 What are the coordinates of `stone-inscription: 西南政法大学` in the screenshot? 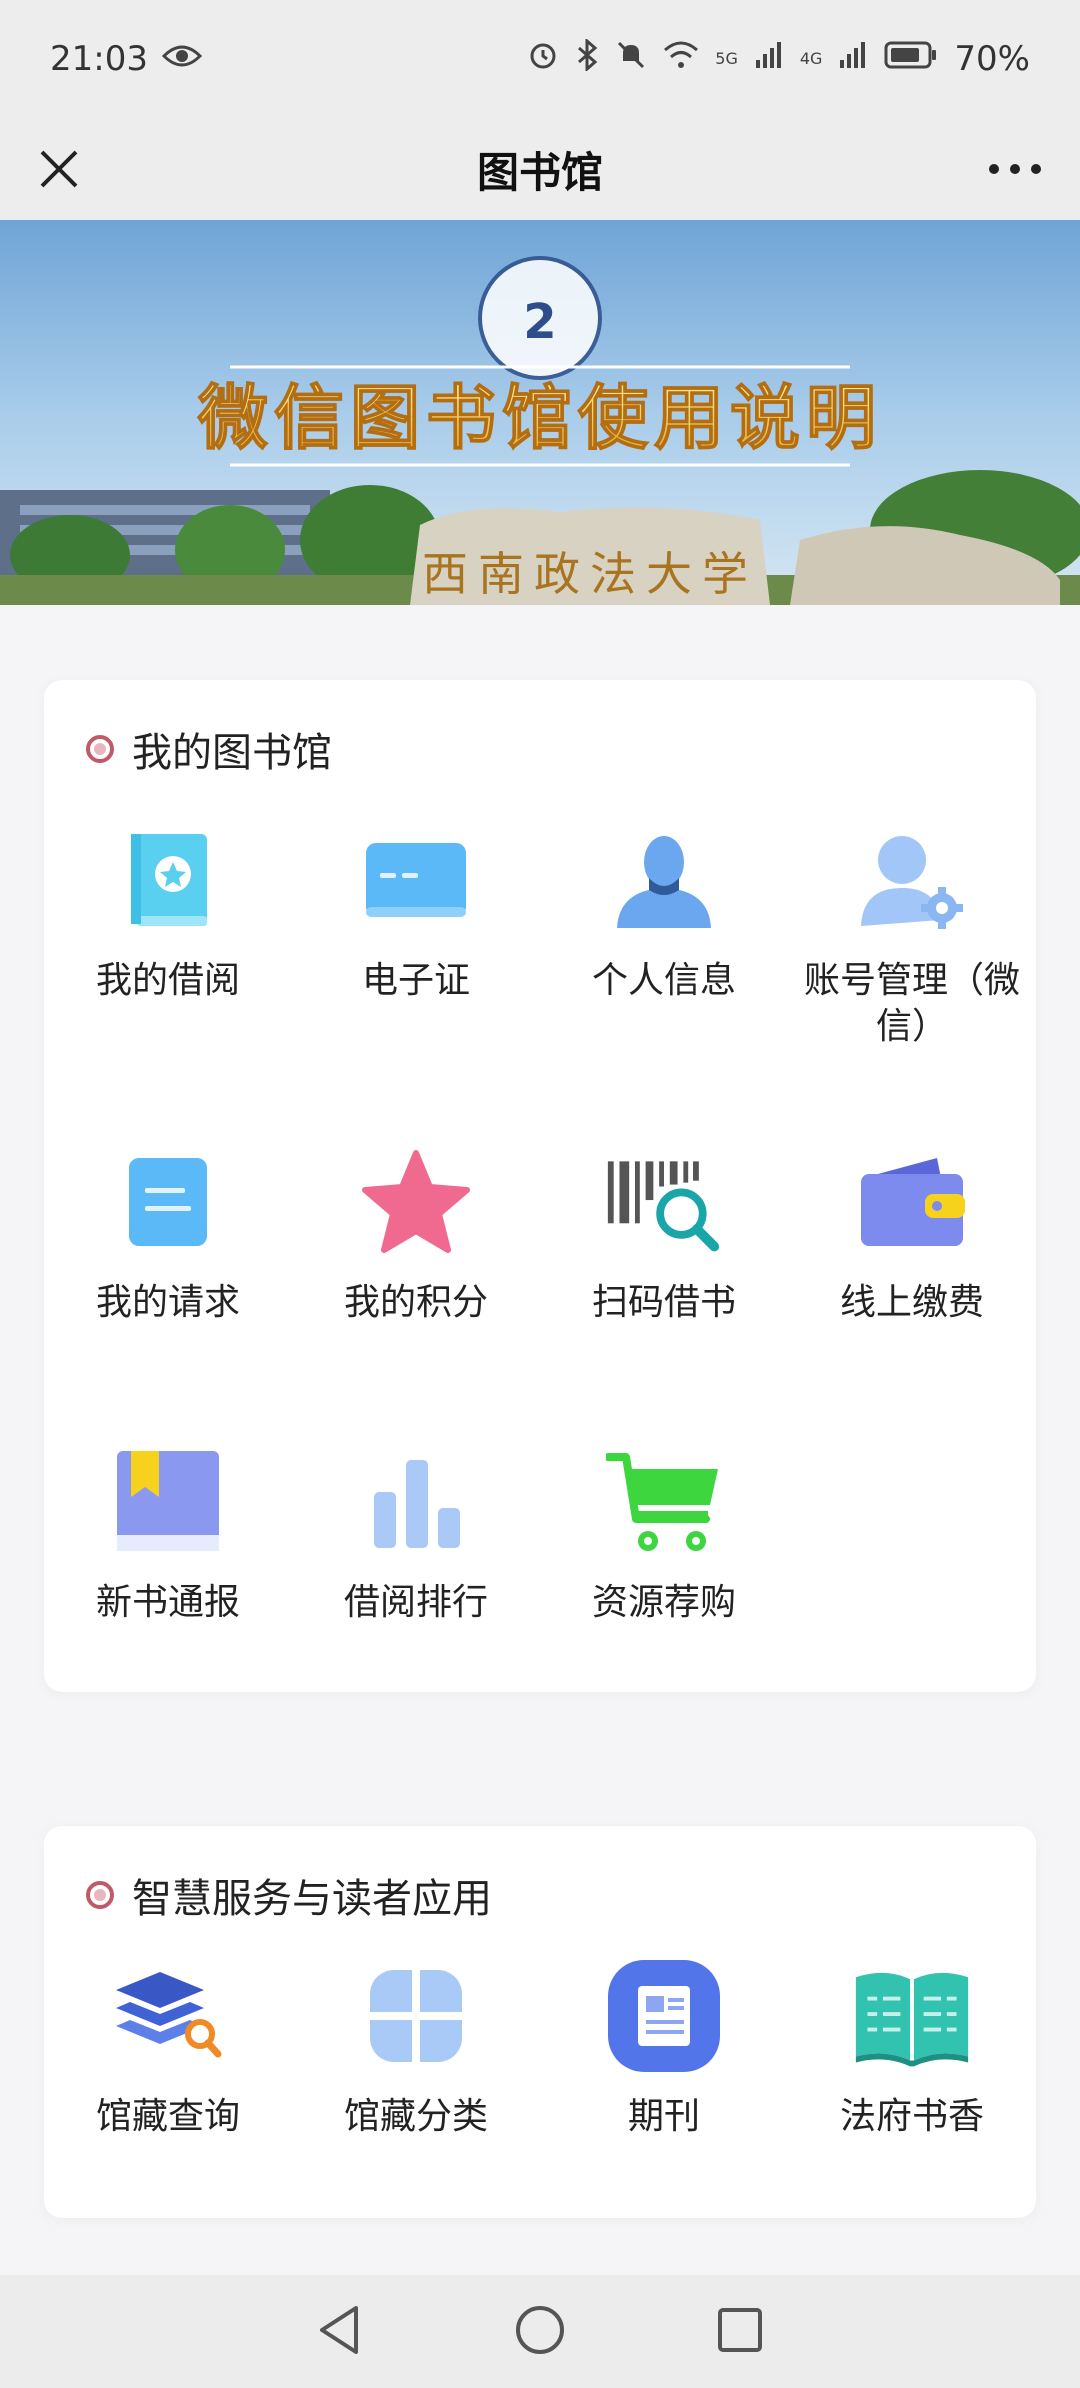 It's located at (590, 574).